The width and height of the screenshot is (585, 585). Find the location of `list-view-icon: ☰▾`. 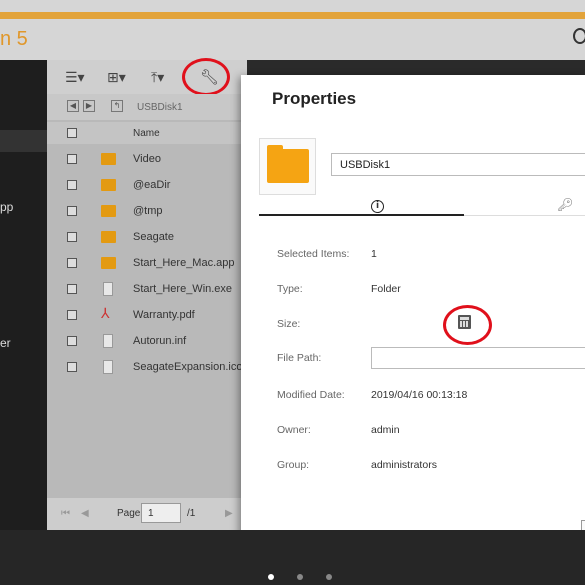

list-view-icon: ☰▾ is located at coordinates (75, 78).